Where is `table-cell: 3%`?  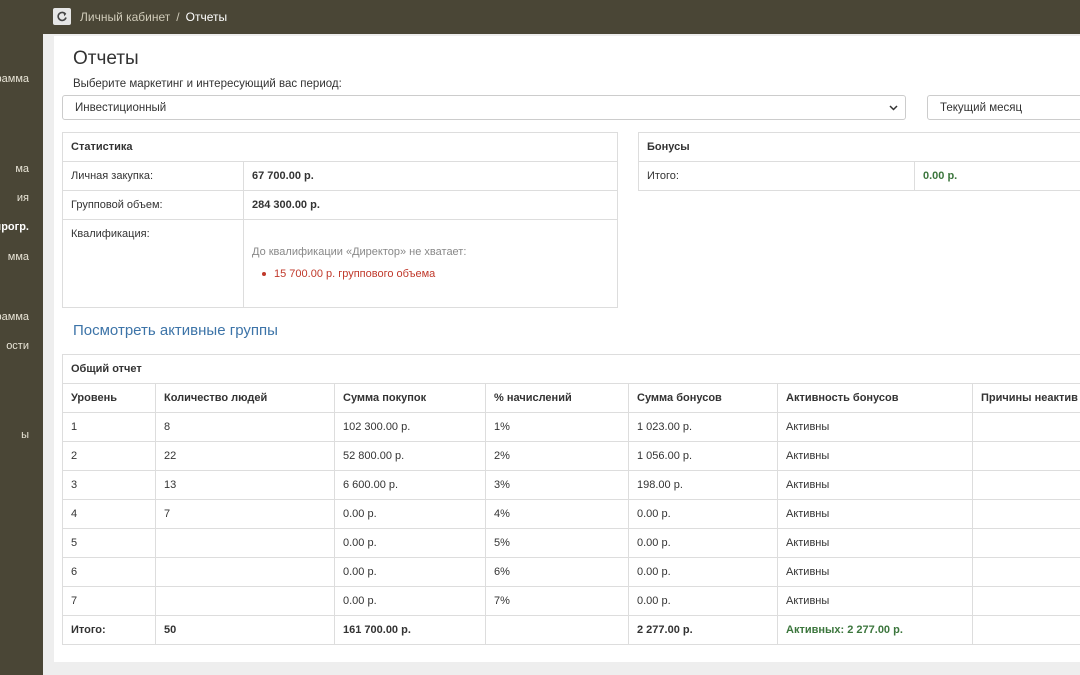
table-cell: 3% is located at coordinates (557, 485).